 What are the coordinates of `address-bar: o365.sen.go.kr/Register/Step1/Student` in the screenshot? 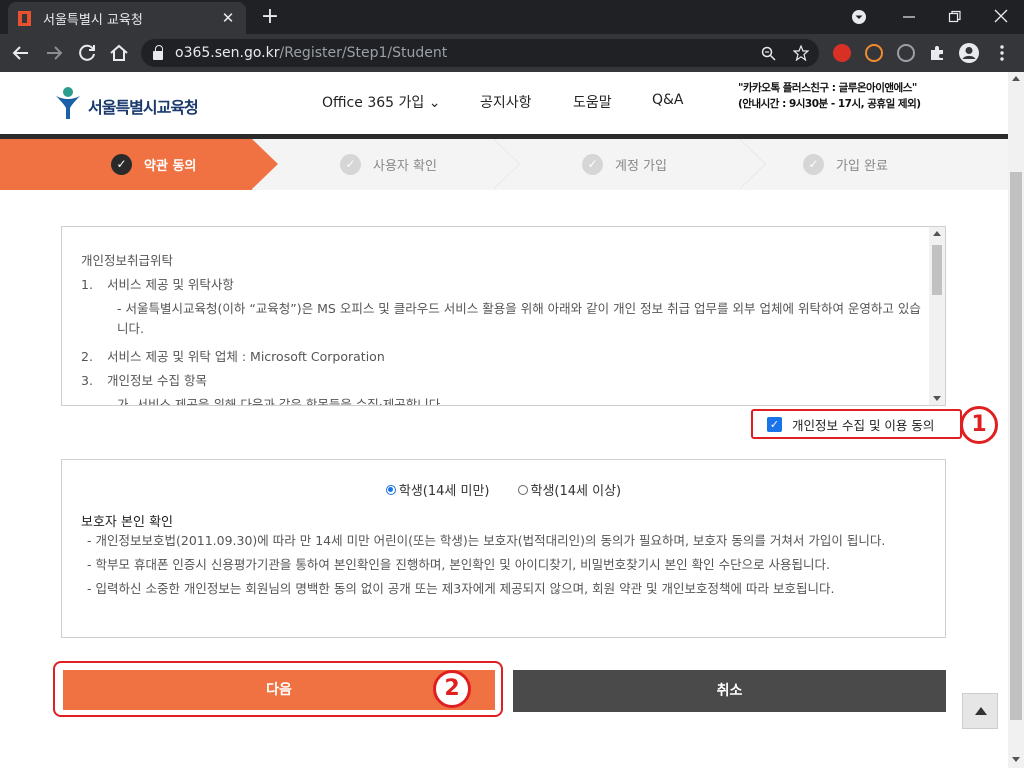 It's located at (480, 53).